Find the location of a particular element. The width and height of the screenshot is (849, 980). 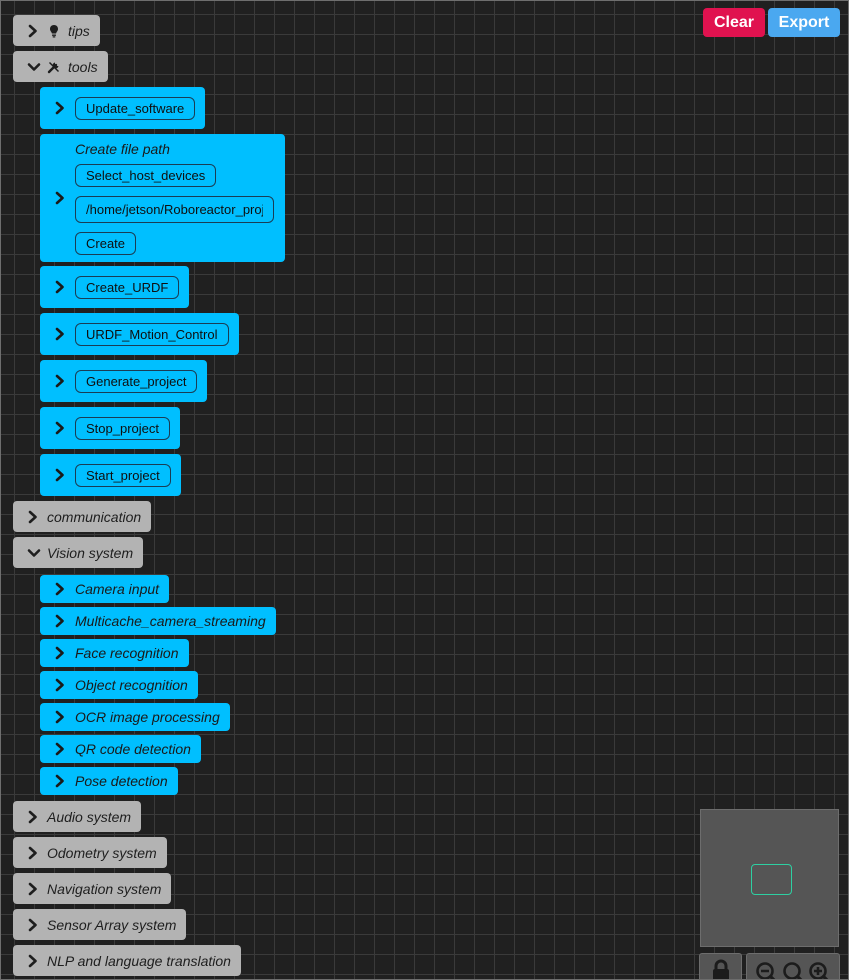

vision-pose-detection: Pose detection is located at coordinates (109, 781).